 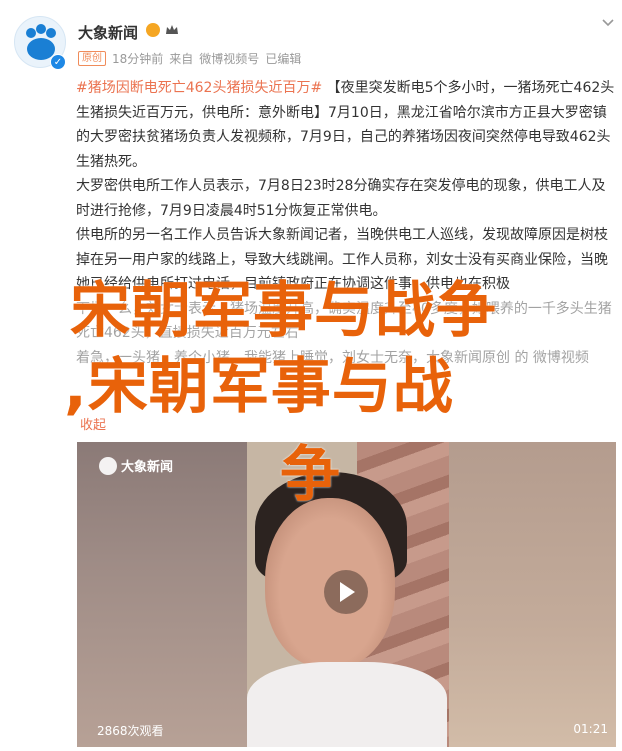 I want to click on overlay-title-line-3: 争, so click(x=310, y=475).